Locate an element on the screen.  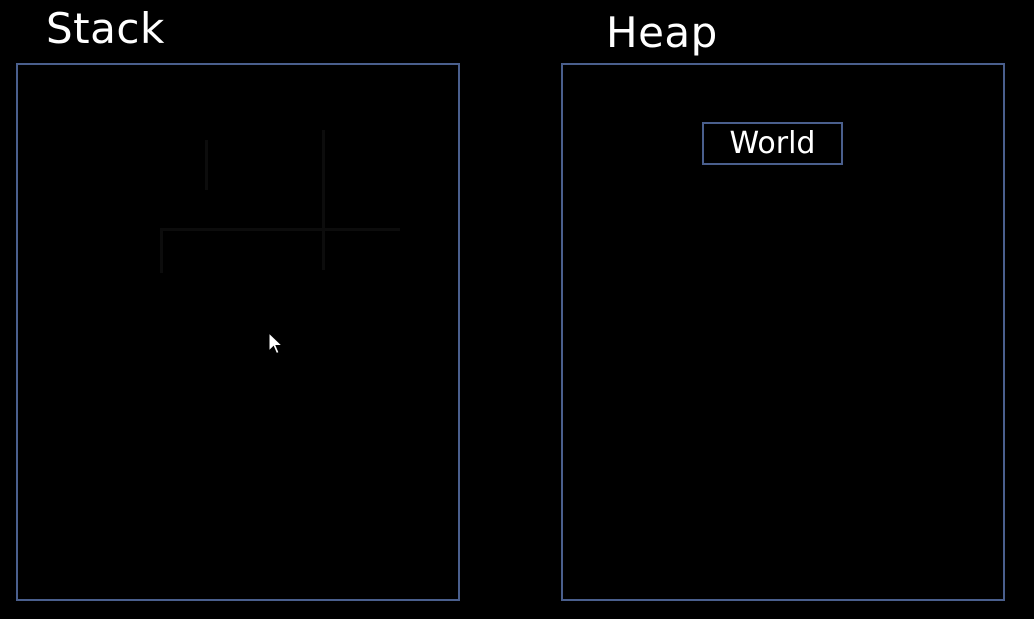
heap-object-world: World is located at coordinates (772, 143).